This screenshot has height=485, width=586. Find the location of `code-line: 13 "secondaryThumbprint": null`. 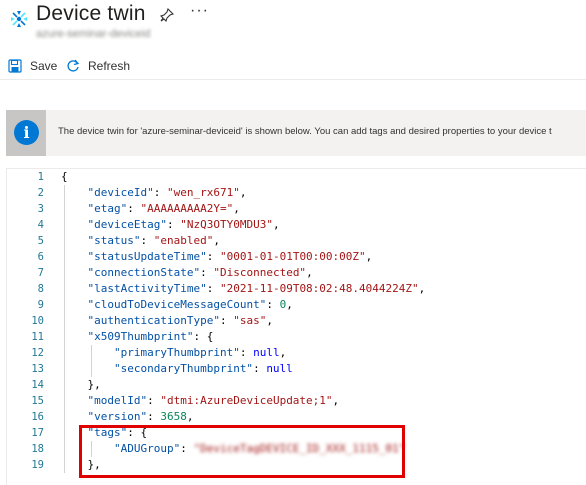

code-line: 13 "secondaryThumbprint": null is located at coordinates (296, 369).